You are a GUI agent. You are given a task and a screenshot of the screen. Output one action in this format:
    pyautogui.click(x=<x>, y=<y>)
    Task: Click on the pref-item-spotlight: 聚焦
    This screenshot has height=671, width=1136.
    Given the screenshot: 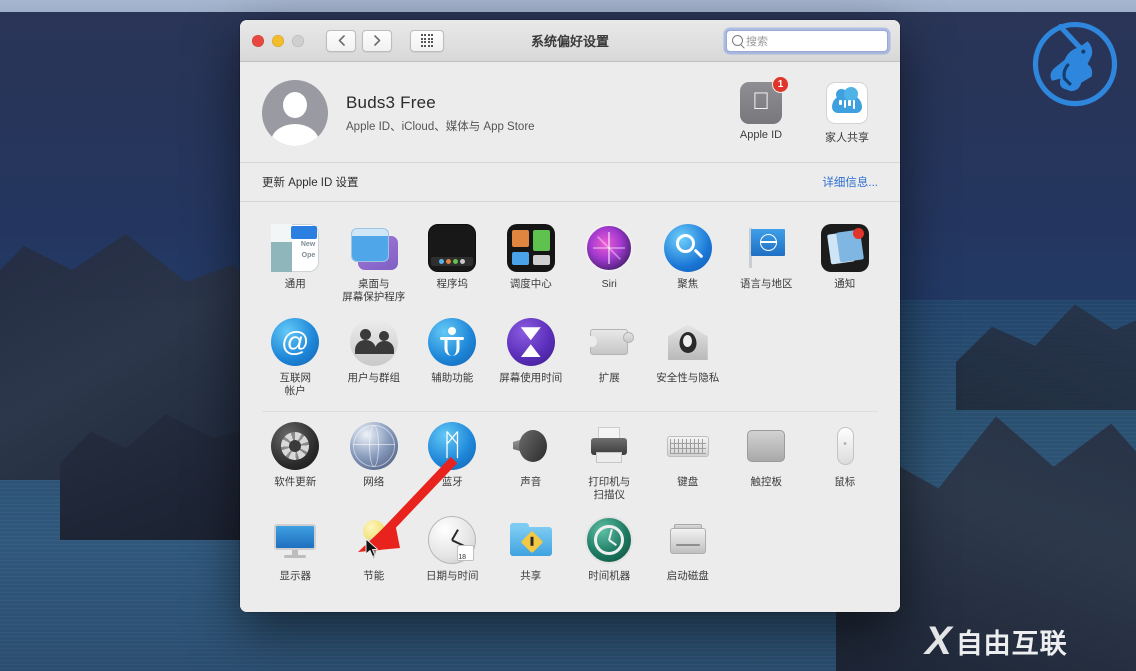 What is the action you would take?
    pyautogui.click(x=688, y=263)
    